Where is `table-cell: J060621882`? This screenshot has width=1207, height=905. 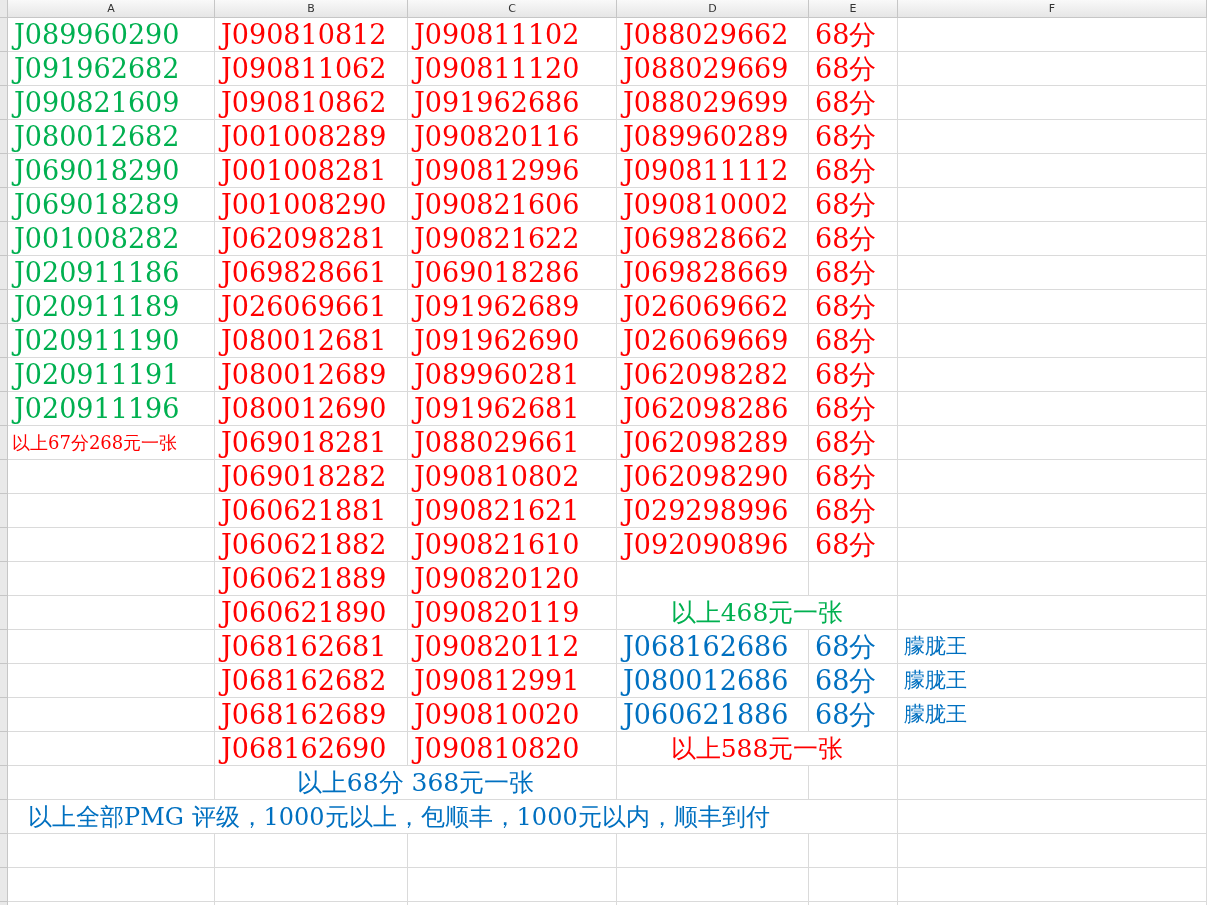
table-cell: J060621882 is located at coordinates (311, 545).